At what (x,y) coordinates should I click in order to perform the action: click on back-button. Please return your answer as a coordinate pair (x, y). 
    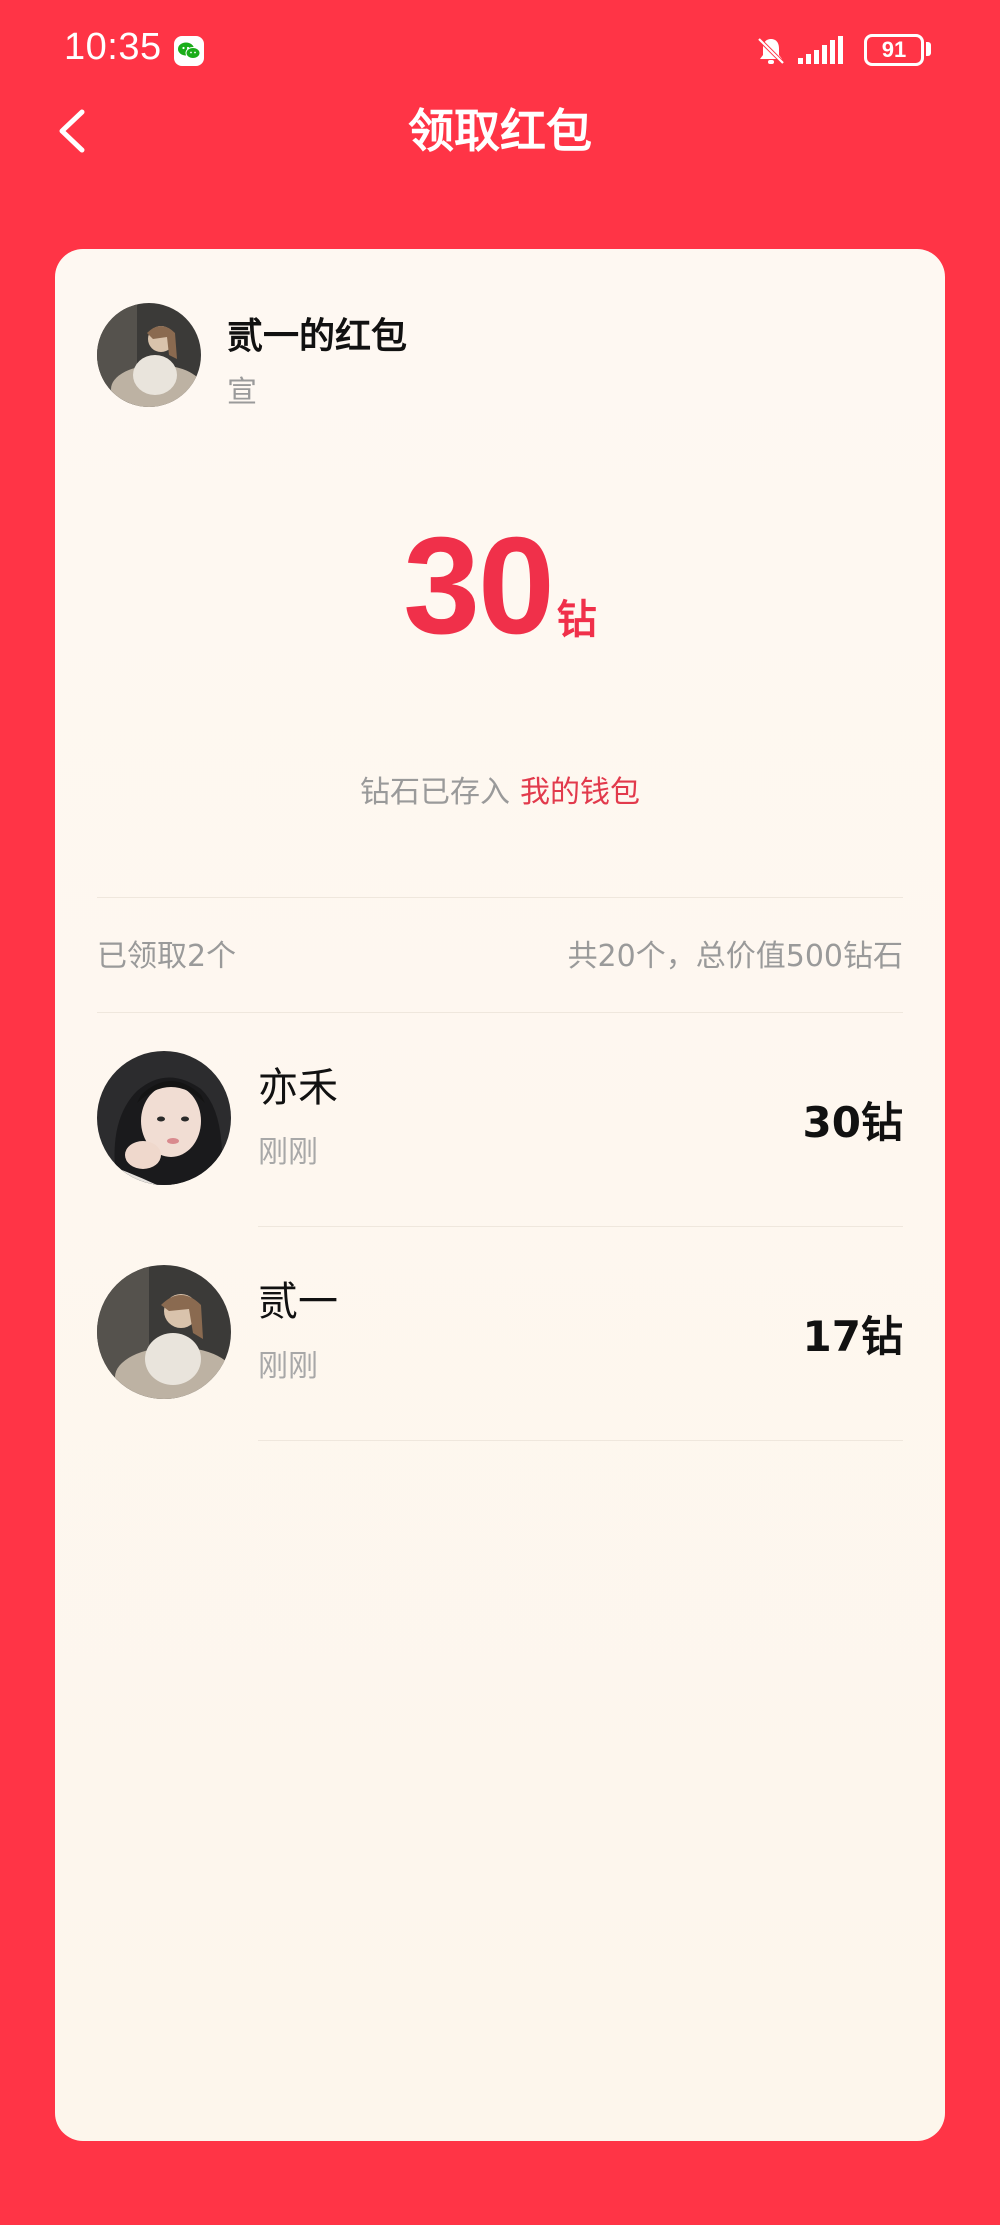
    Looking at the image, I should click on (72, 131).